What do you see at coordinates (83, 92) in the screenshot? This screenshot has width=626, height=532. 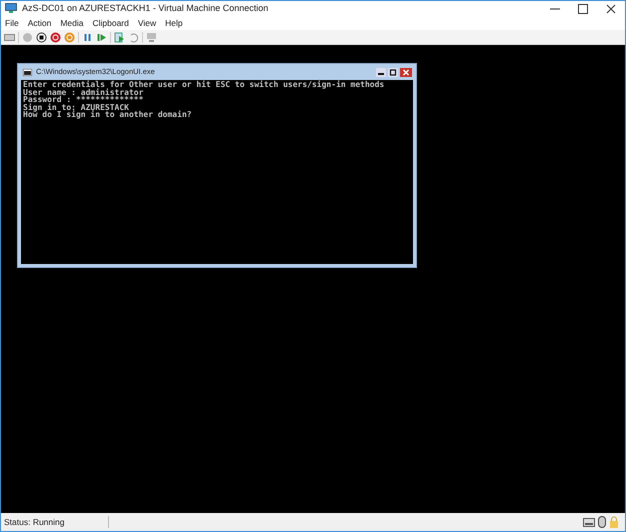 I see `console-line: User name : administrator` at bounding box center [83, 92].